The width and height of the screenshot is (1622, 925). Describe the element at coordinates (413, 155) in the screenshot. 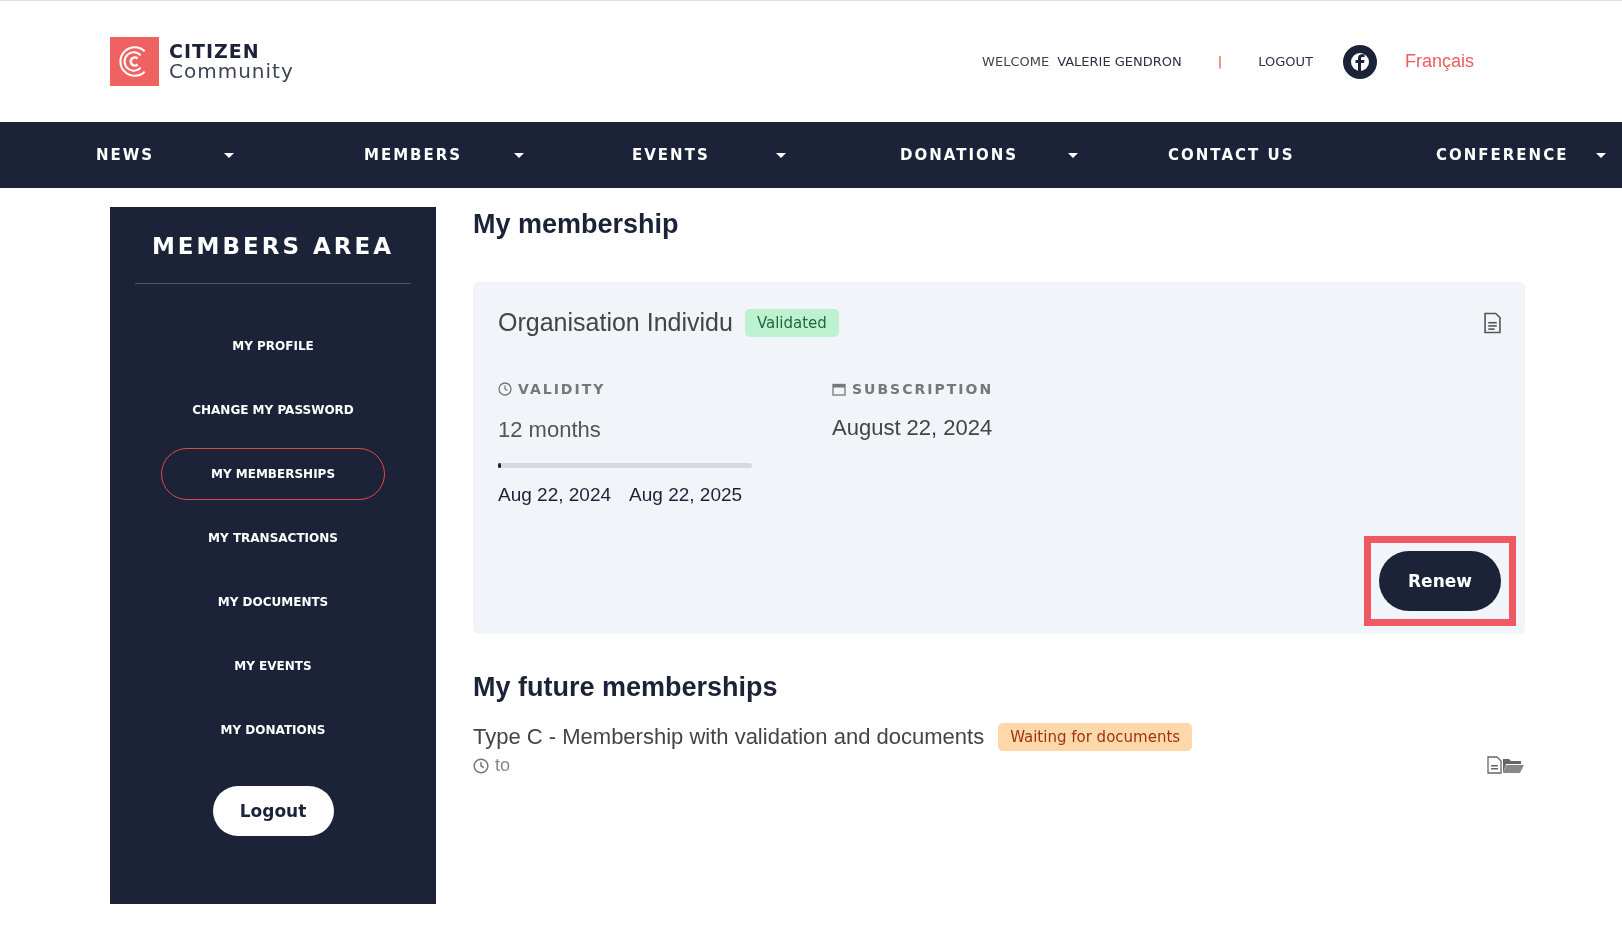

I see `nav-link: MEMBERS` at that location.